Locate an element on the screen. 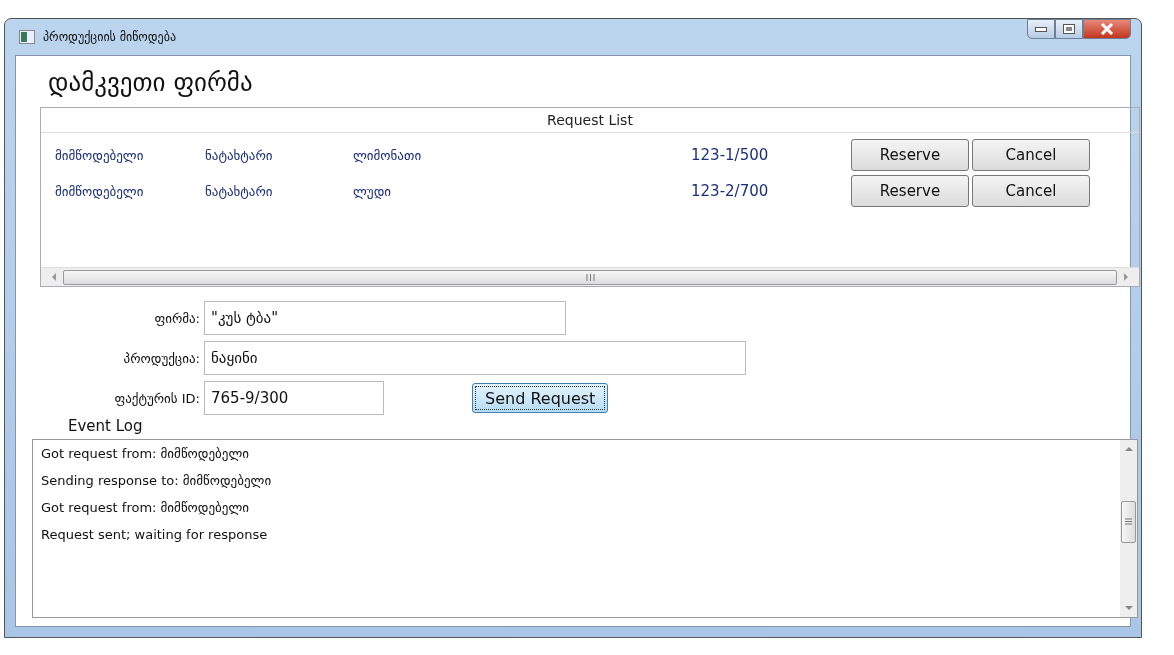  invoice-text: 123-2/700 is located at coordinates (730, 191).